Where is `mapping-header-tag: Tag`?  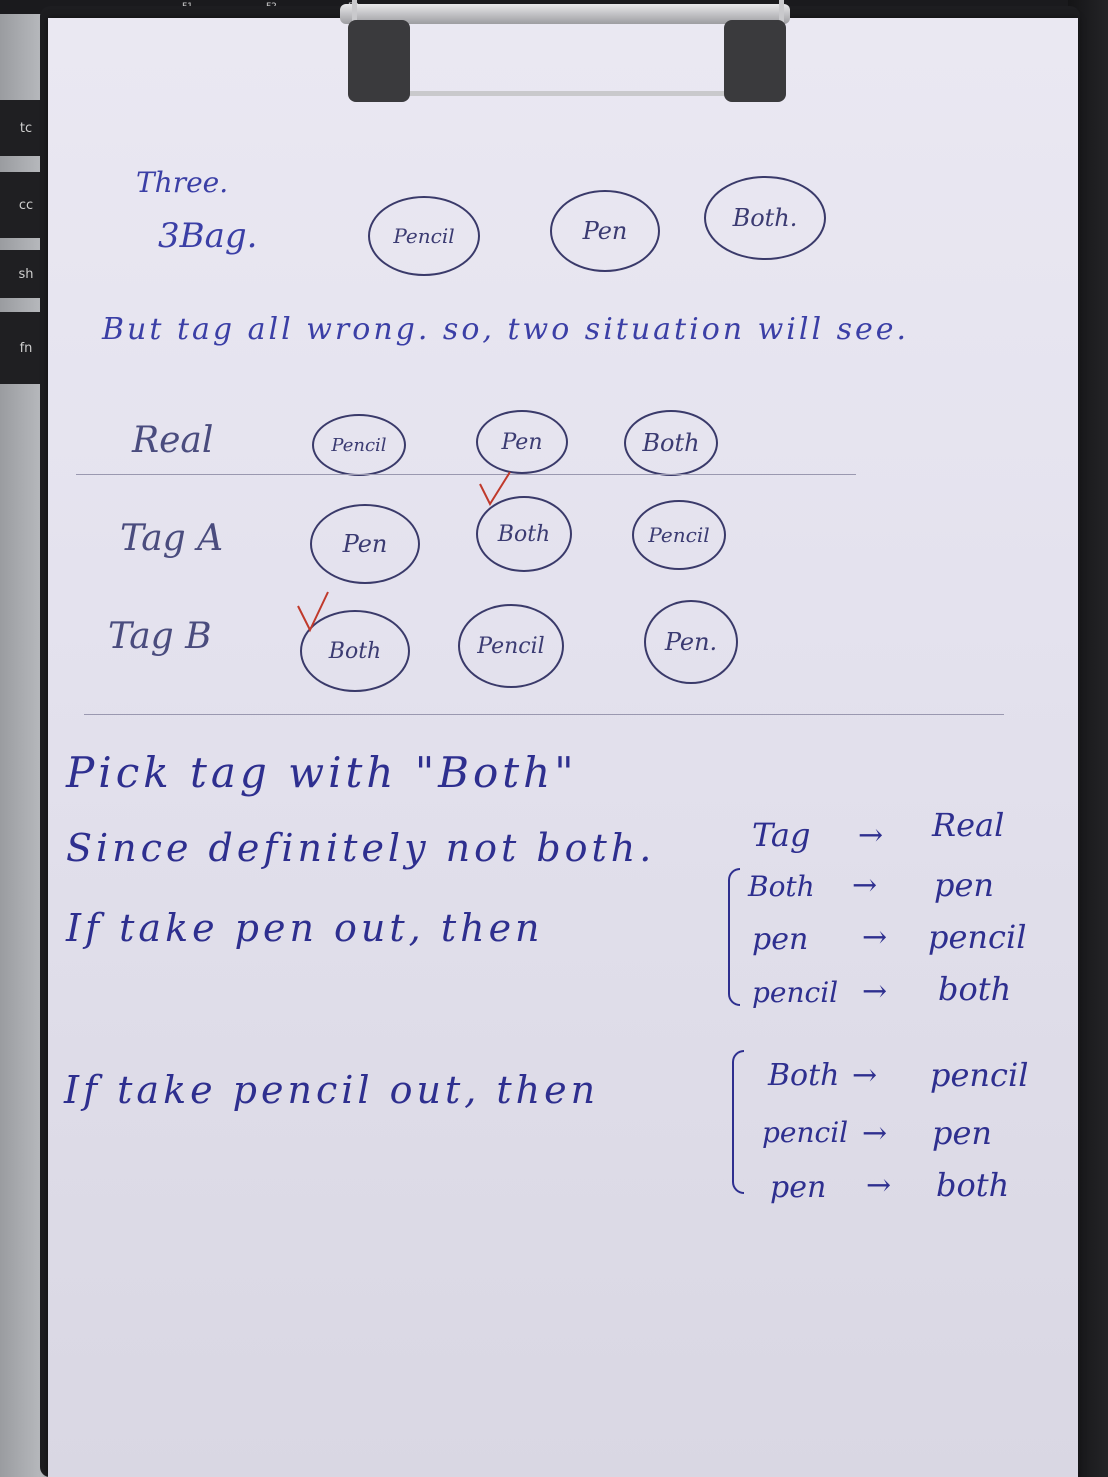 mapping-header-tag: Tag is located at coordinates (781, 835).